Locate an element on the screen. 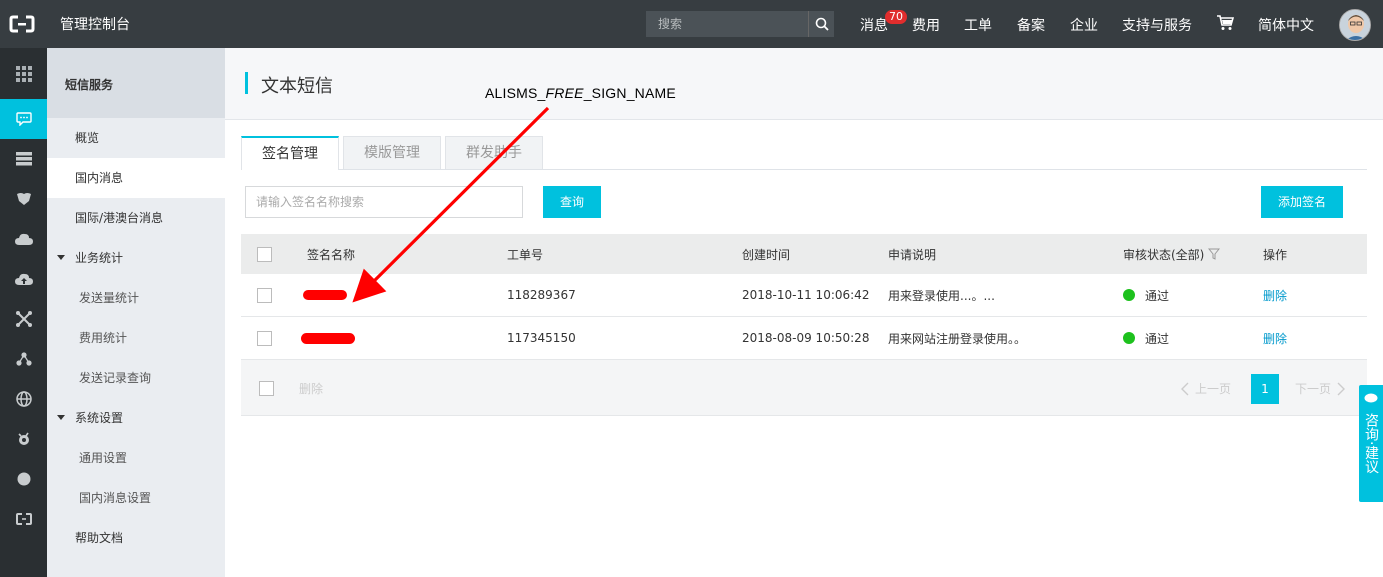  cloud-icon is located at coordinates (23, 239).